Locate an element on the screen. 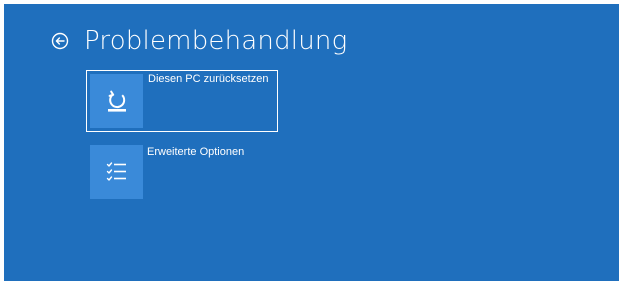  reset-pc-option: Diesen PC zurücksetzen is located at coordinates (182, 101).